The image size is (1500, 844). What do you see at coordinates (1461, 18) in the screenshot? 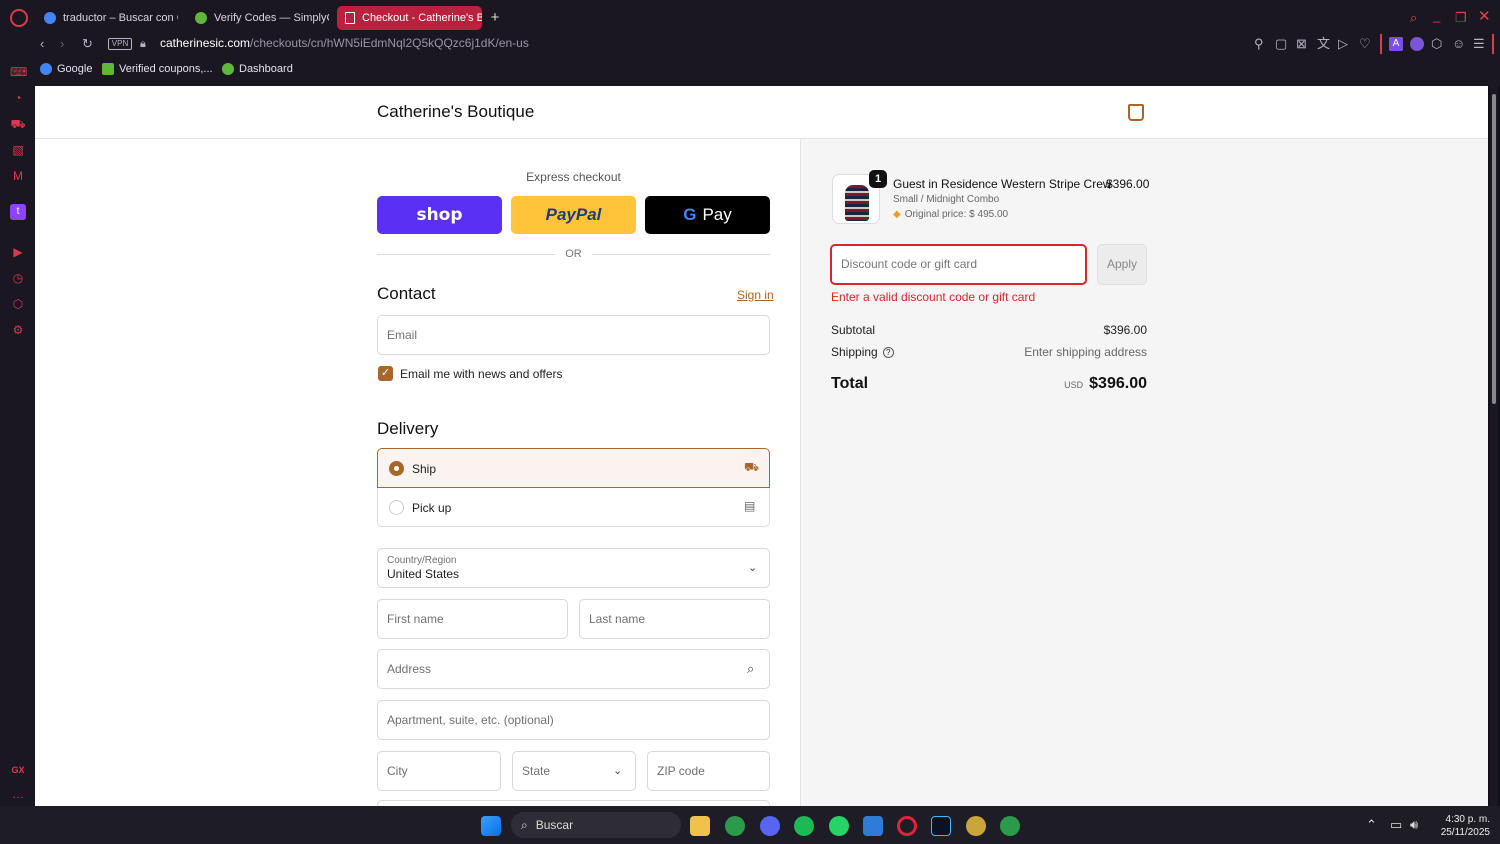
I see `restore-button: ❐` at bounding box center [1461, 18].